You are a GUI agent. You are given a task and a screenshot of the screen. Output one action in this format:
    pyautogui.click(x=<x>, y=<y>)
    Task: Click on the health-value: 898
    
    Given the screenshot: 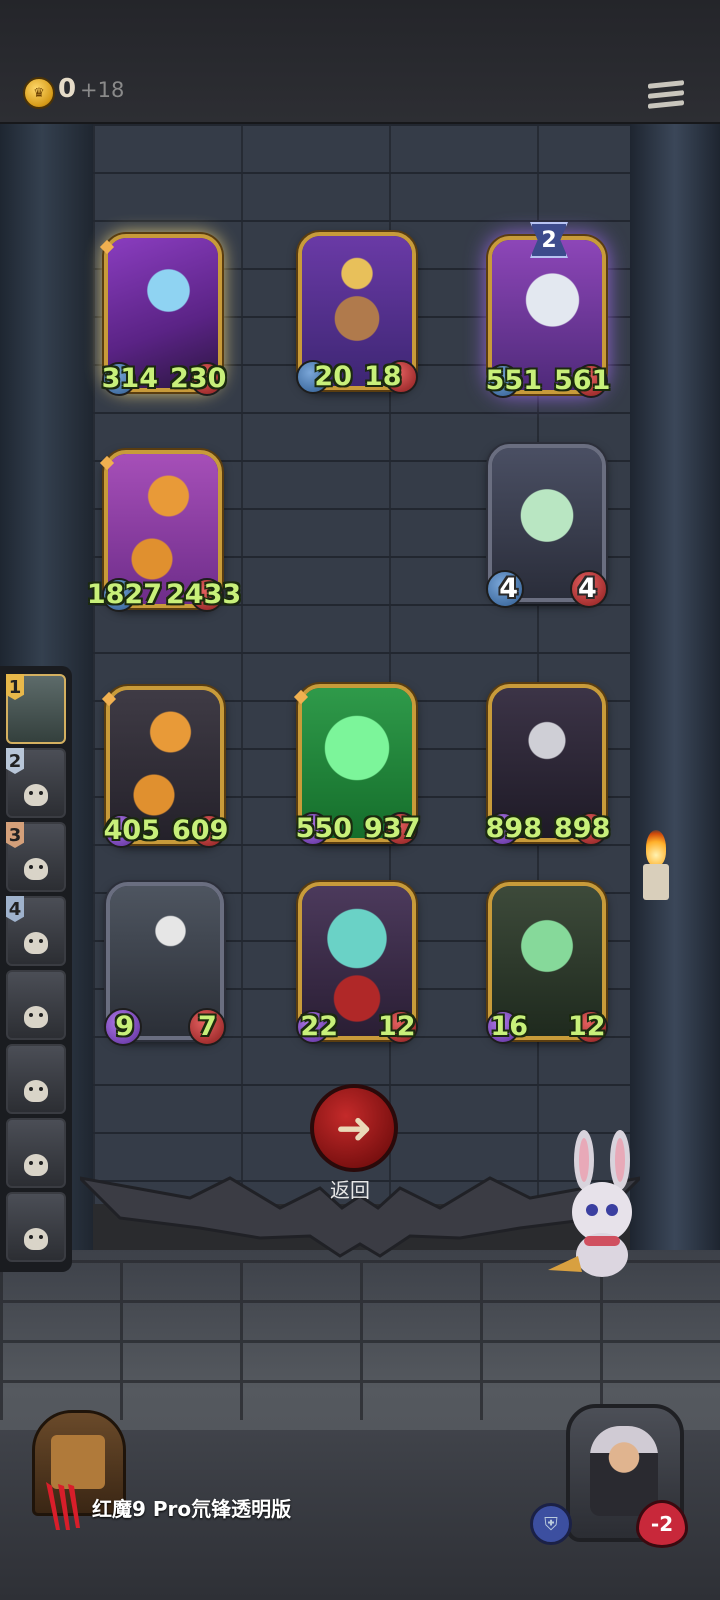 What is the action you would take?
    pyautogui.click(x=582, y=828)
    